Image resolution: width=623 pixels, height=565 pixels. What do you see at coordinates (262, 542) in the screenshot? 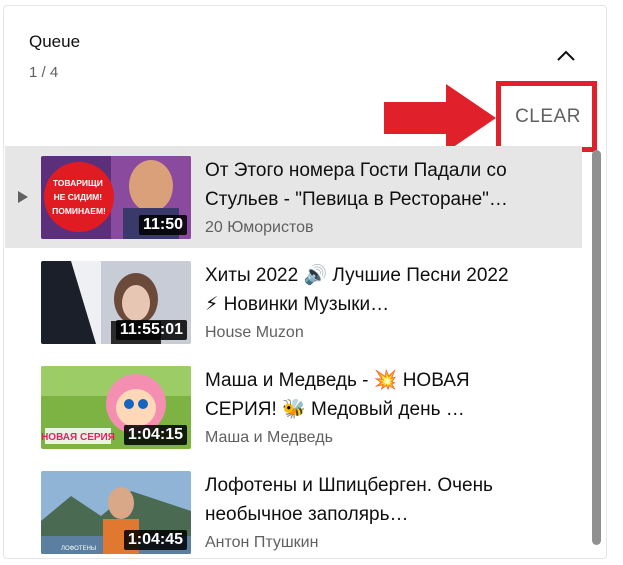
I see `channel-name: Антон Птушкин` at bounding box center [262, 542].